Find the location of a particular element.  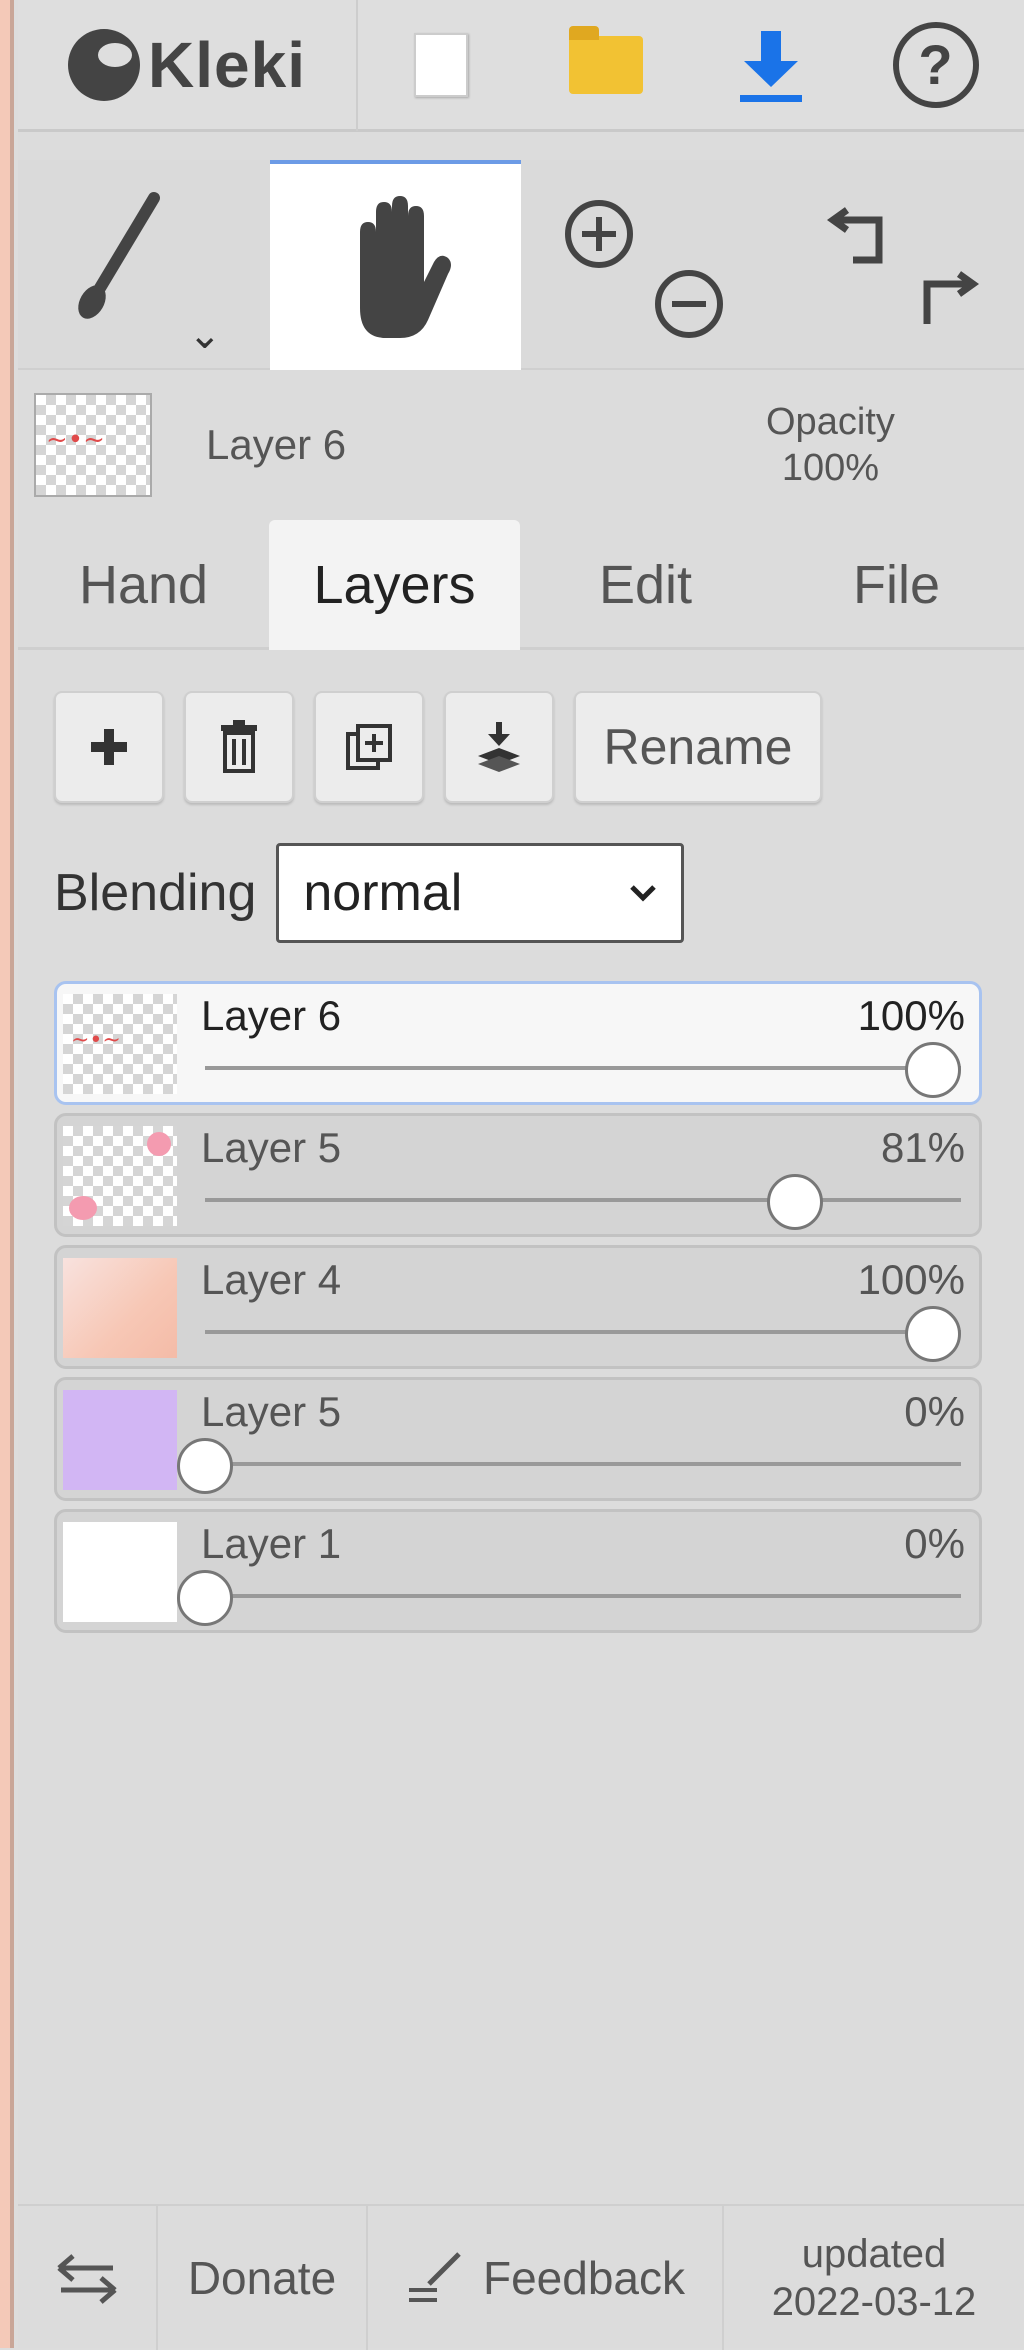

zoom-out-icon is located at coordinates (689, 304).